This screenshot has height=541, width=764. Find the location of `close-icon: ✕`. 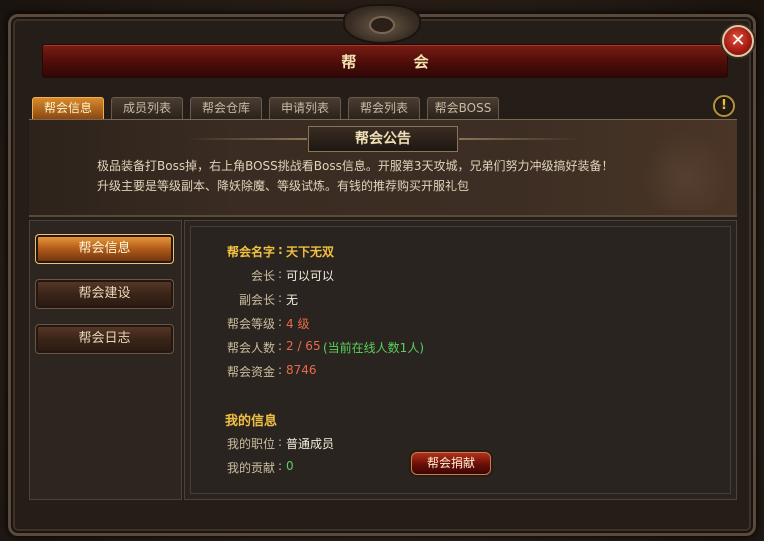

close-icon: ✕ is located at coordinates (738, 40).